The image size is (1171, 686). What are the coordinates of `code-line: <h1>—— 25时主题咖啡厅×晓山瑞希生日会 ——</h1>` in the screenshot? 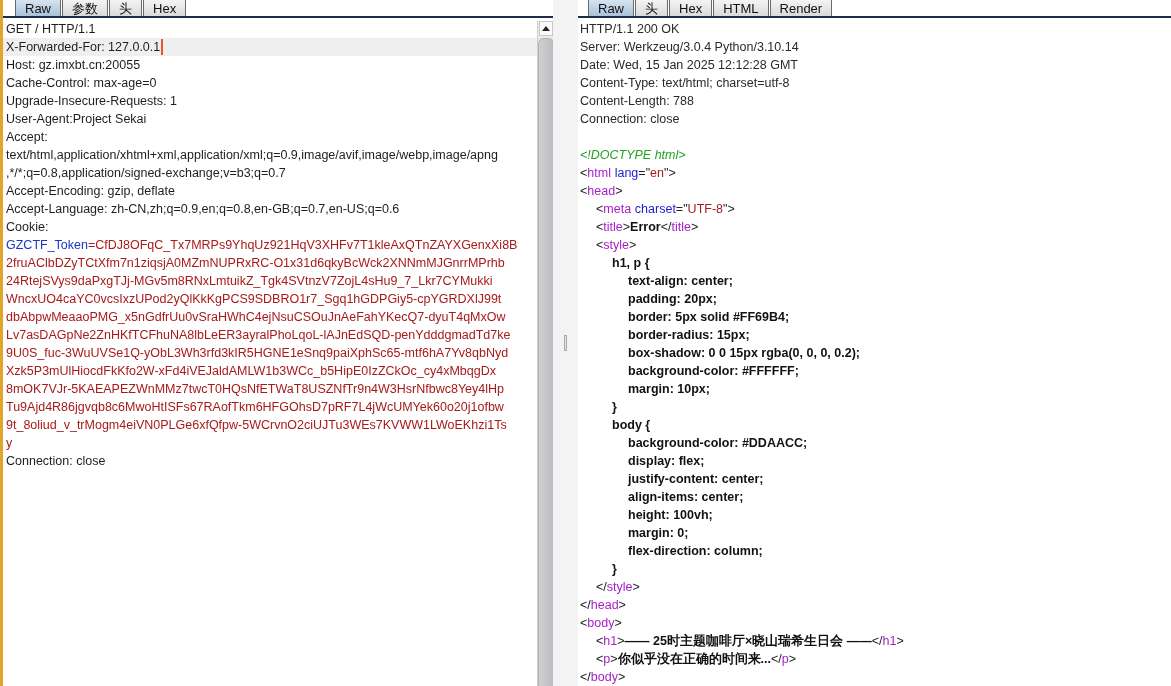 It's located at (750, 641).